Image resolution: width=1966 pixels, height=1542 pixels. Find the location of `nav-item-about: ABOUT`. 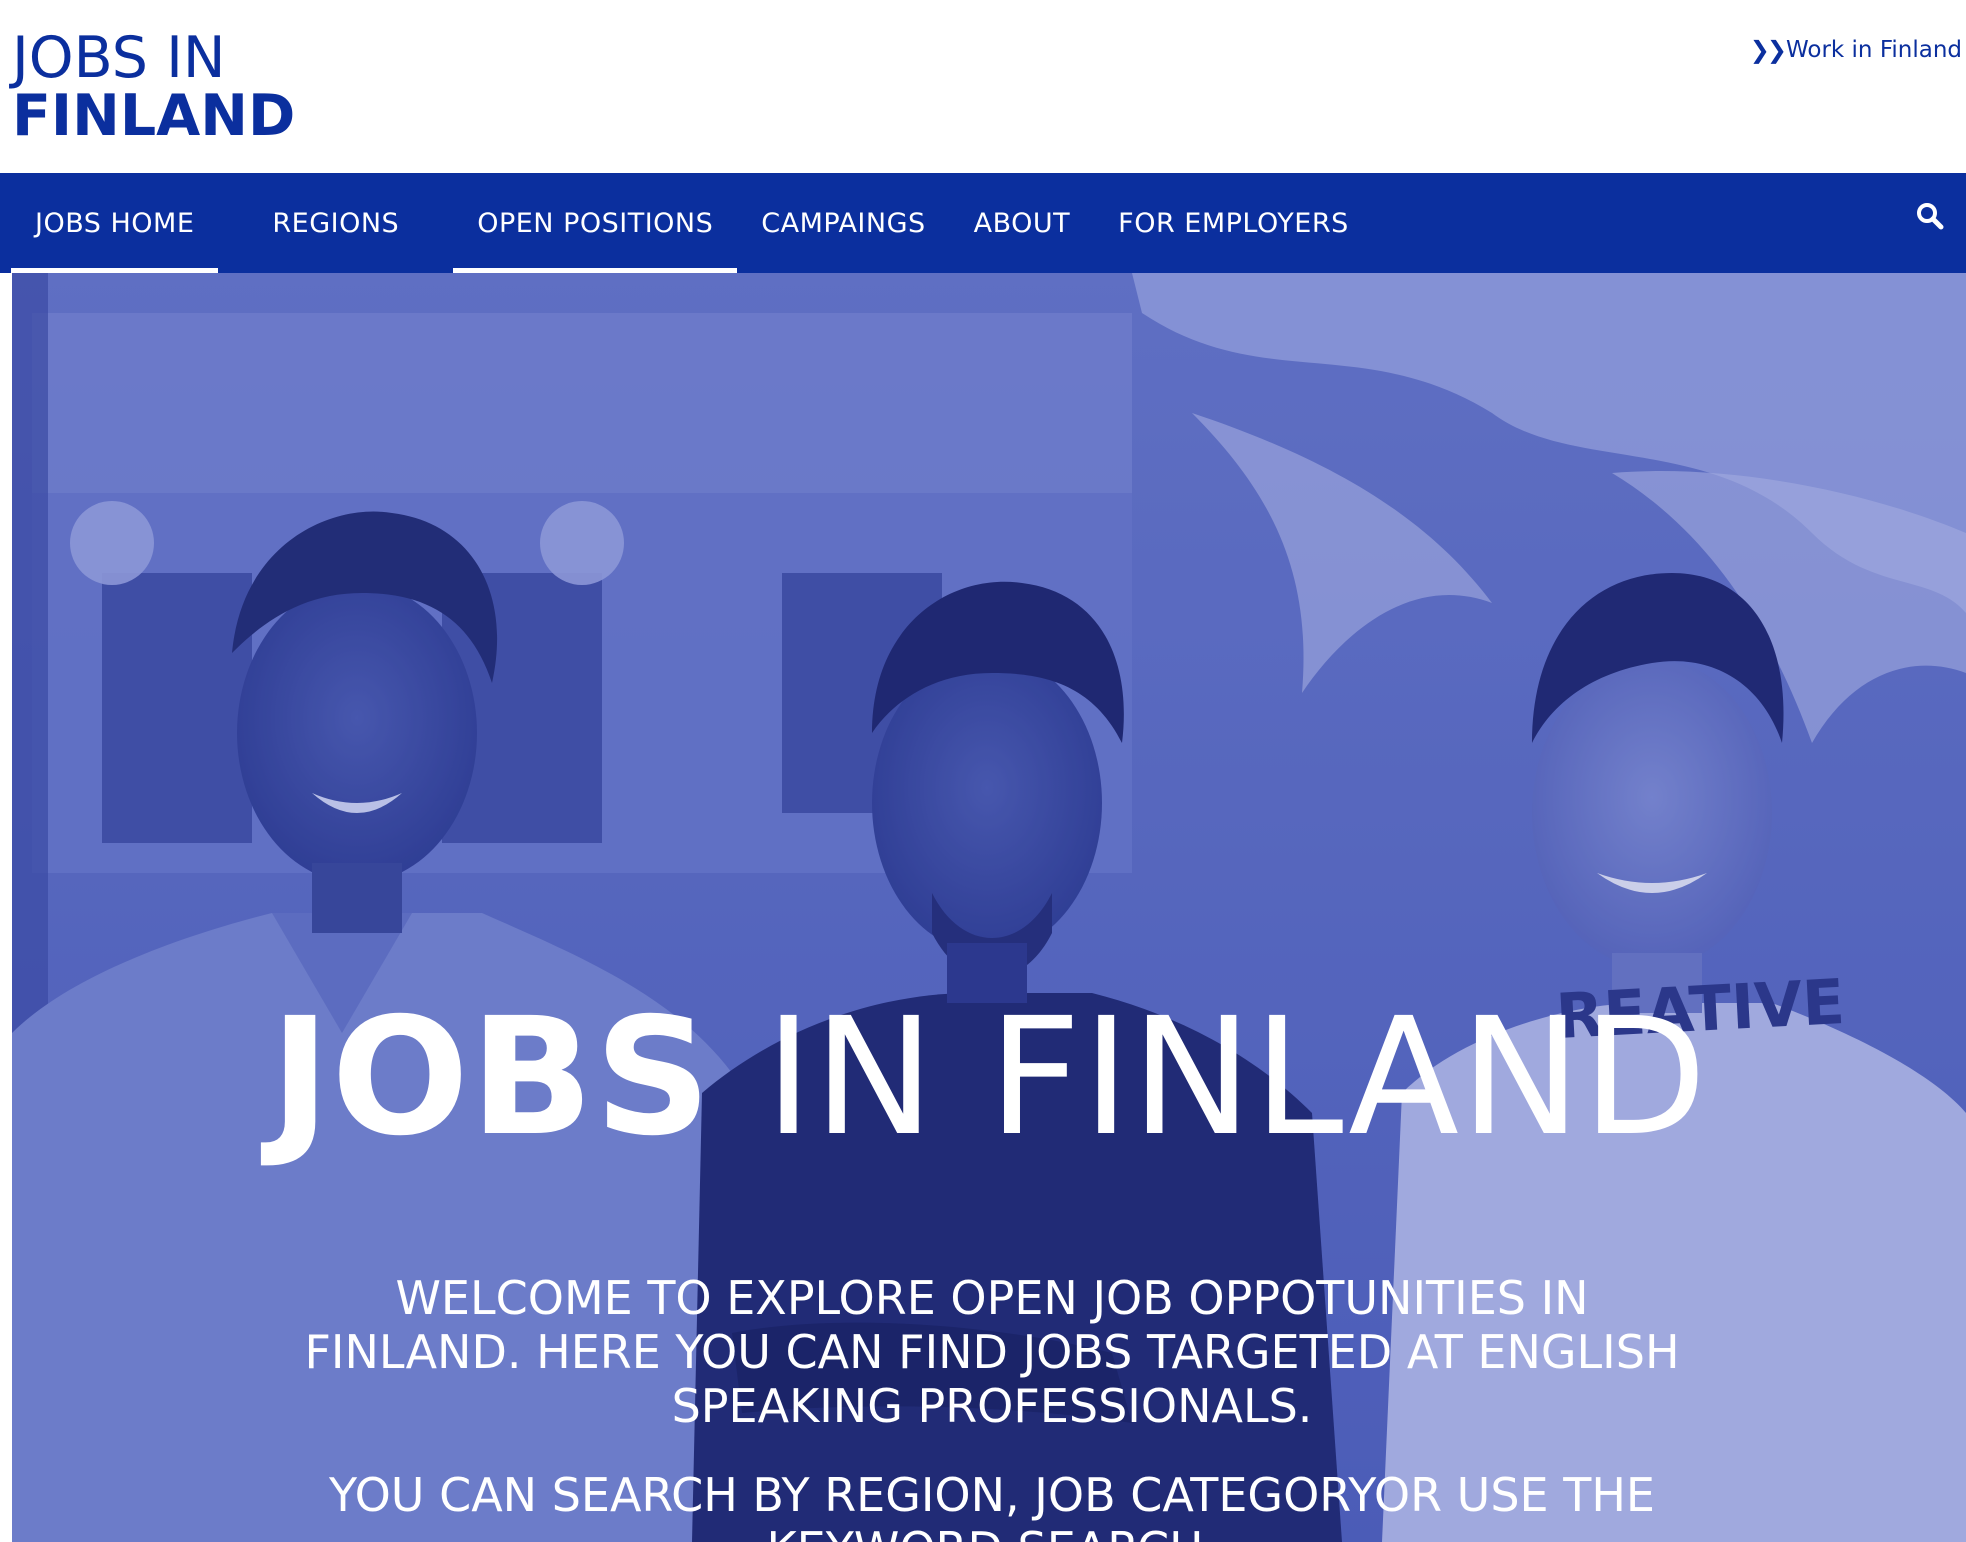

nav-item-about: ABOUT is located at coordinates (1022, 223).